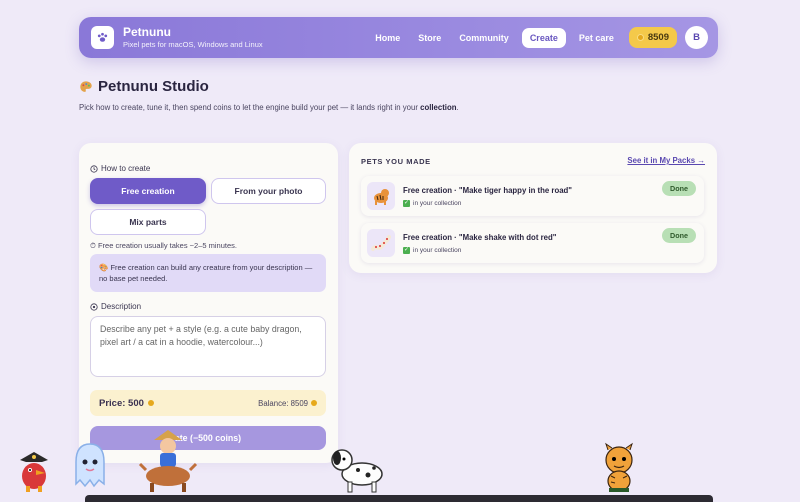  I want to click on palette-small-icon: 🎨, so click(104, 267).